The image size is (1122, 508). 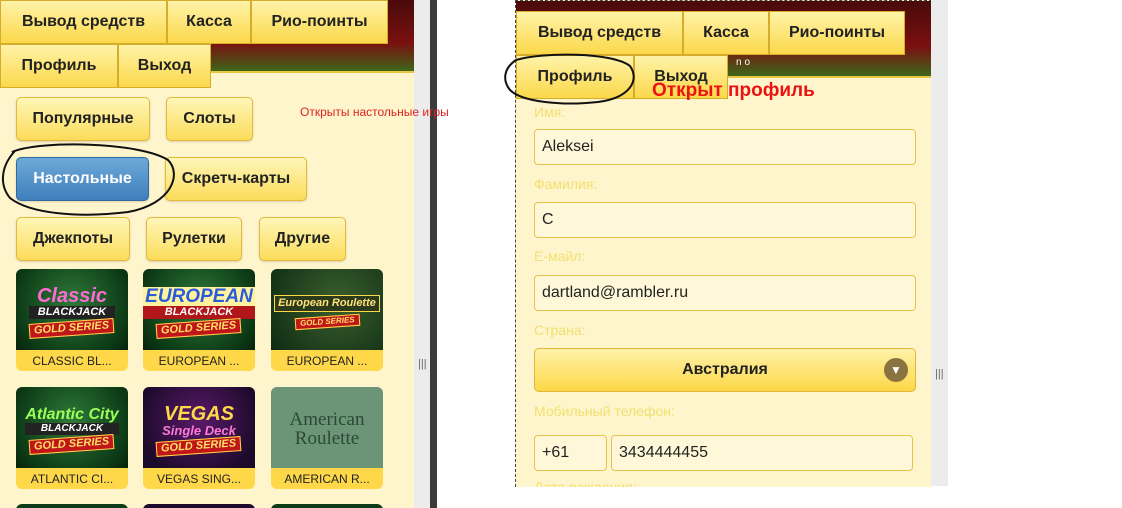 What do you see at coordinates (72, 414) in the screenshot?
I see `game-logo-title: Atlantic City` at bounding box center [72, 414].